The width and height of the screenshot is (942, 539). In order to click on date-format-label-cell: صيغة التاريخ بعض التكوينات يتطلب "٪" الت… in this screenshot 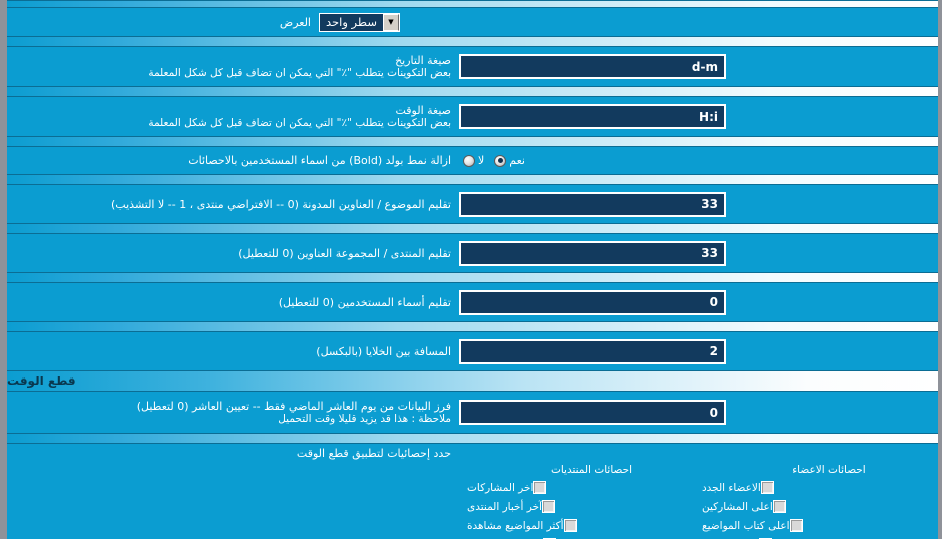, I will do `click(233, 67)`.